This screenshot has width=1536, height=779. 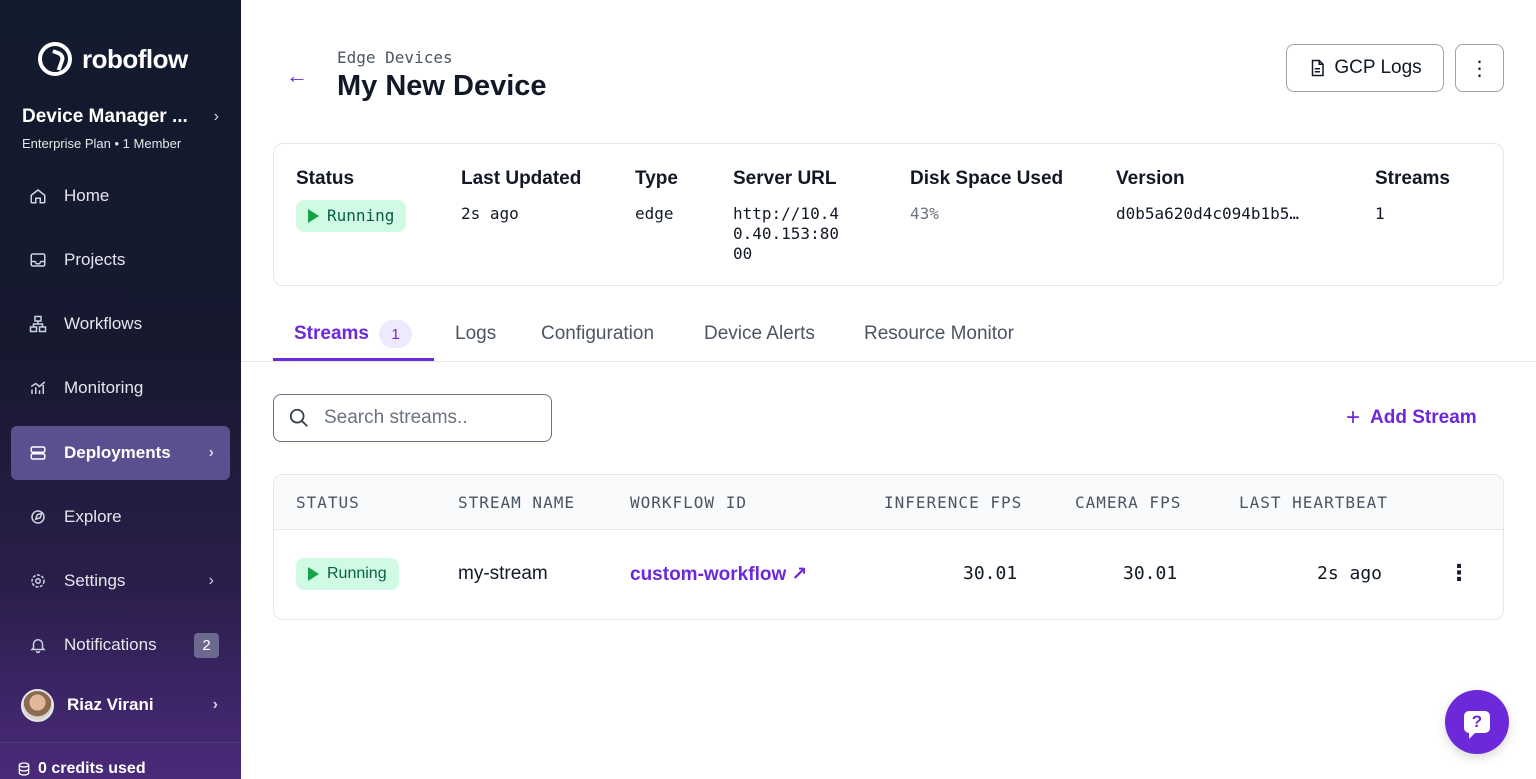 I want to click on column-header-inference-fps: INFERENCE FPS, so click(x=953, y=502).